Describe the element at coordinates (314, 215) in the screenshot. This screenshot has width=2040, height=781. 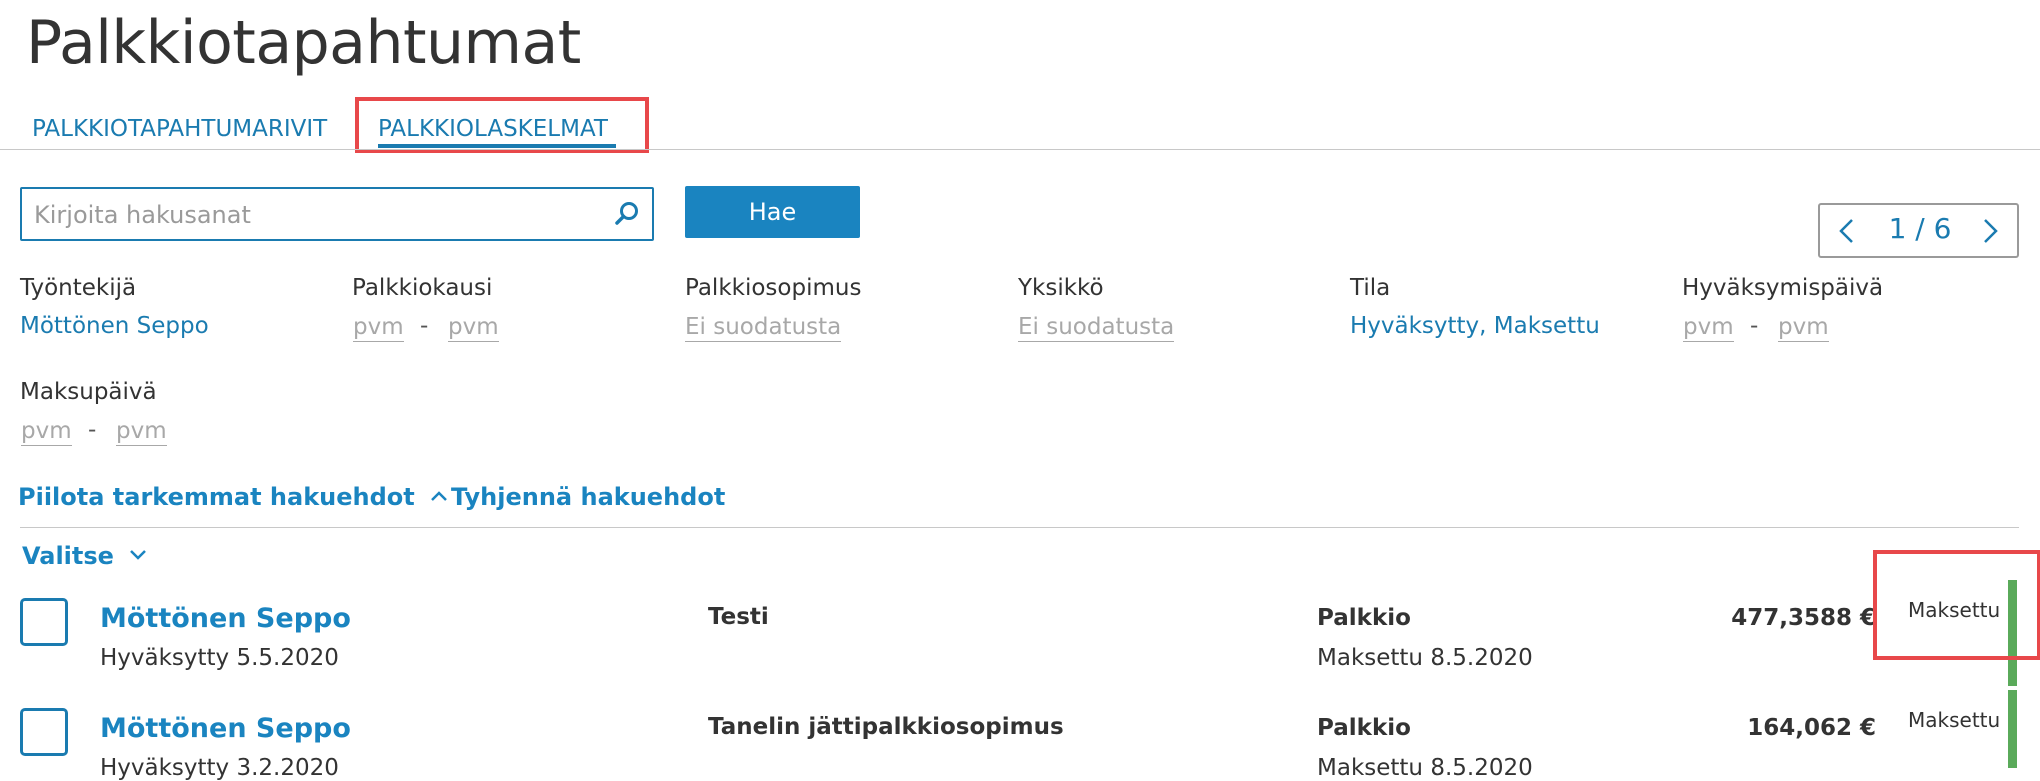
I see `search-input` at that location.